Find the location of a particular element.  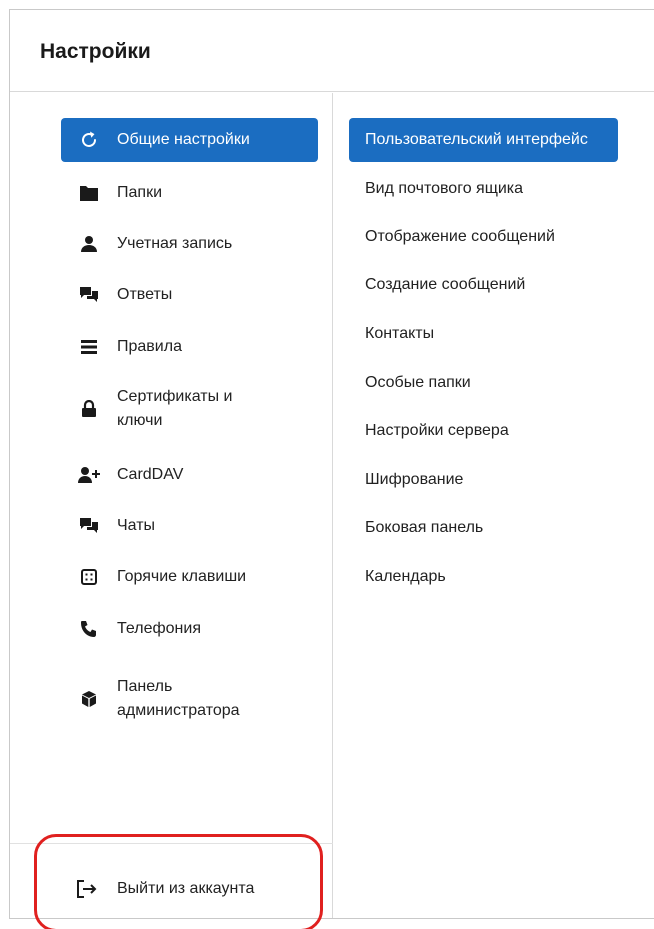

logout-label: Выйти из аккаунта is located at coordinates (186, 888).